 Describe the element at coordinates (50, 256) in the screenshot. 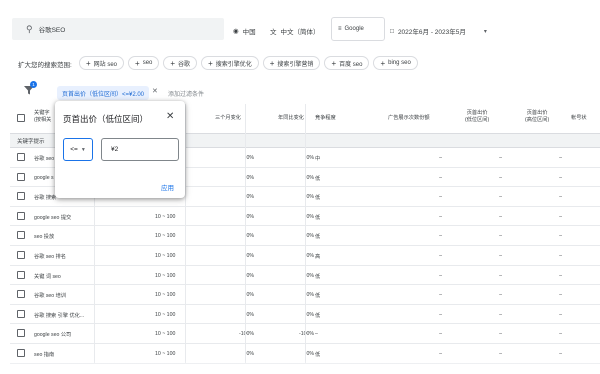

I see `keyword-cell: 谷歌 seo 排名` at that location.